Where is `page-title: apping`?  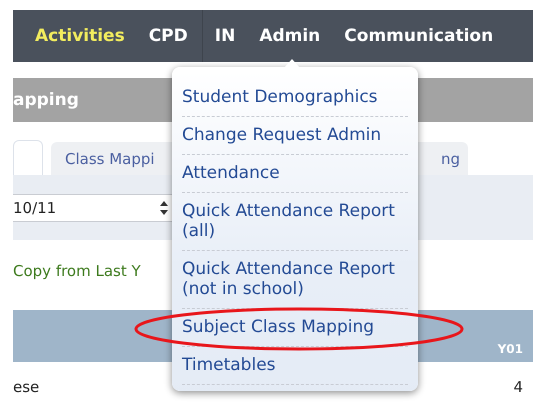 page-title: apping is located at coordinates (46, 100).